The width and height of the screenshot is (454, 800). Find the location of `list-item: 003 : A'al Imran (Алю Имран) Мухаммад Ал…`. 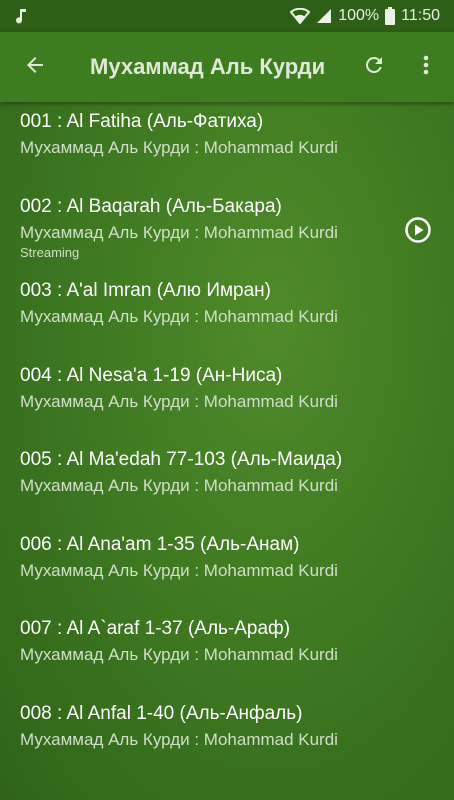

list-item: 003 : A'al Imran (Алю Имран) Мухаммад Ал… is located at coordinates (227, 313).